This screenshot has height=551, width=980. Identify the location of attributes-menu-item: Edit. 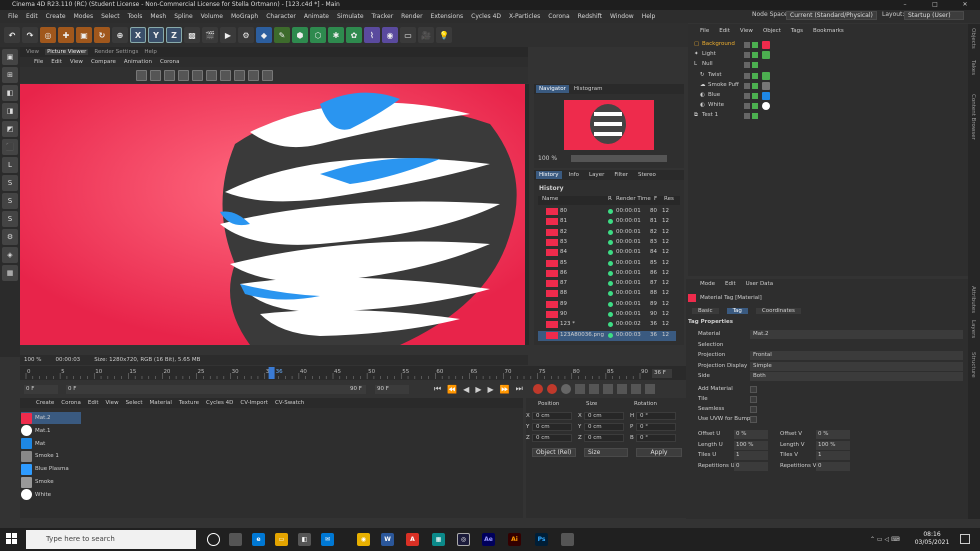
(730, 284).